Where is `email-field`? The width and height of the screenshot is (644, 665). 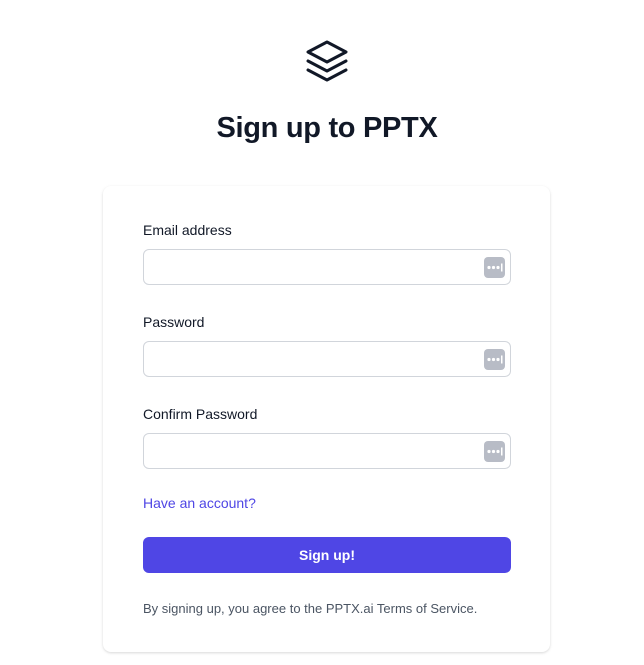 email-field is located at coordinates (316, 267).